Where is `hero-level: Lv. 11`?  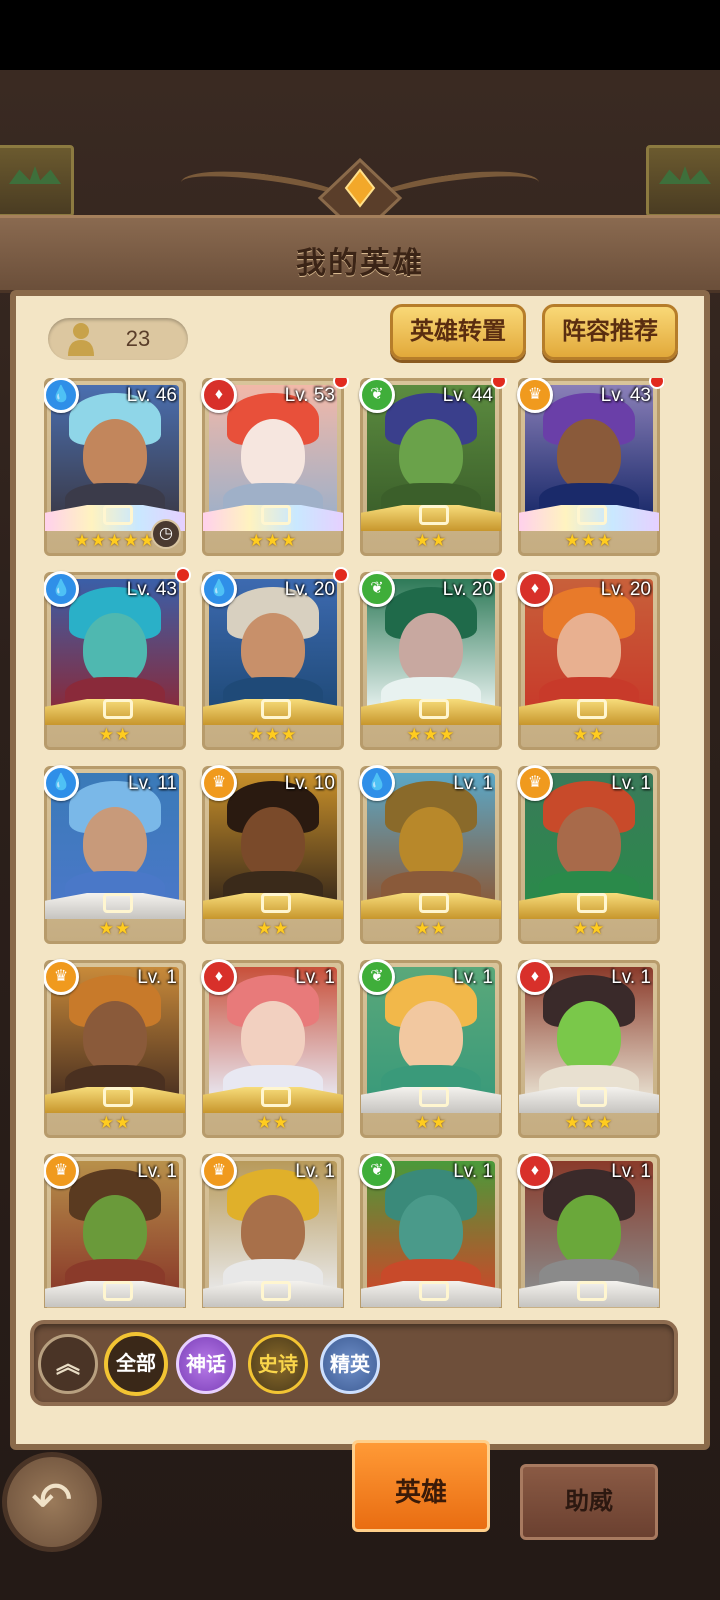
hero-level: Lv. 11 is located at coordinates (152, 783).